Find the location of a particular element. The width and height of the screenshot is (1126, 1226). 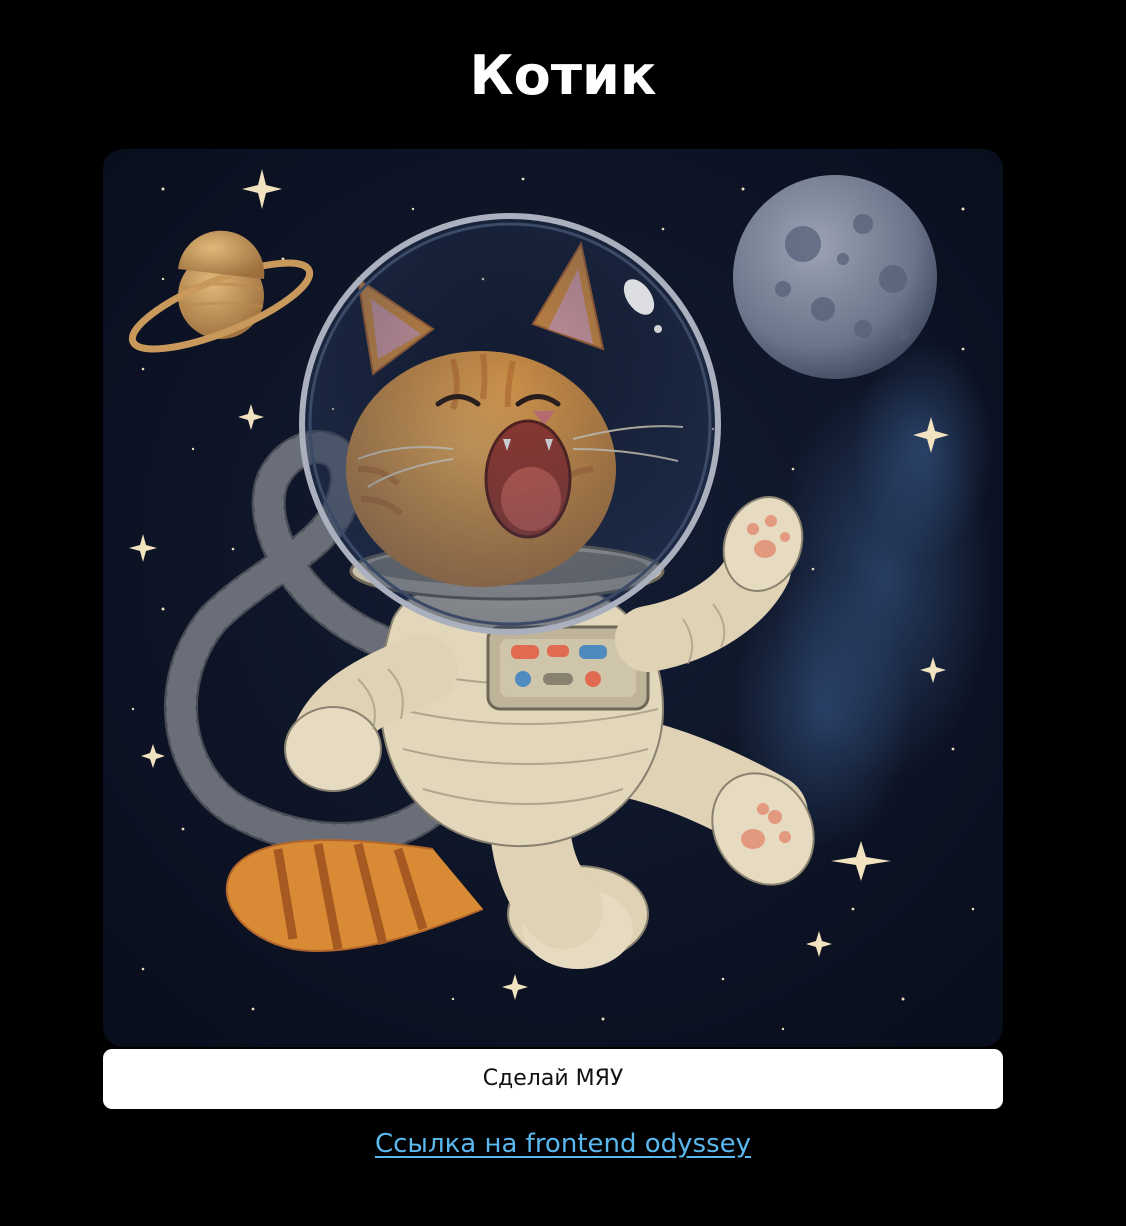

frontend-odyssey-link: Ссылка на frontend odyssey is located at coordinates (563, 1144).